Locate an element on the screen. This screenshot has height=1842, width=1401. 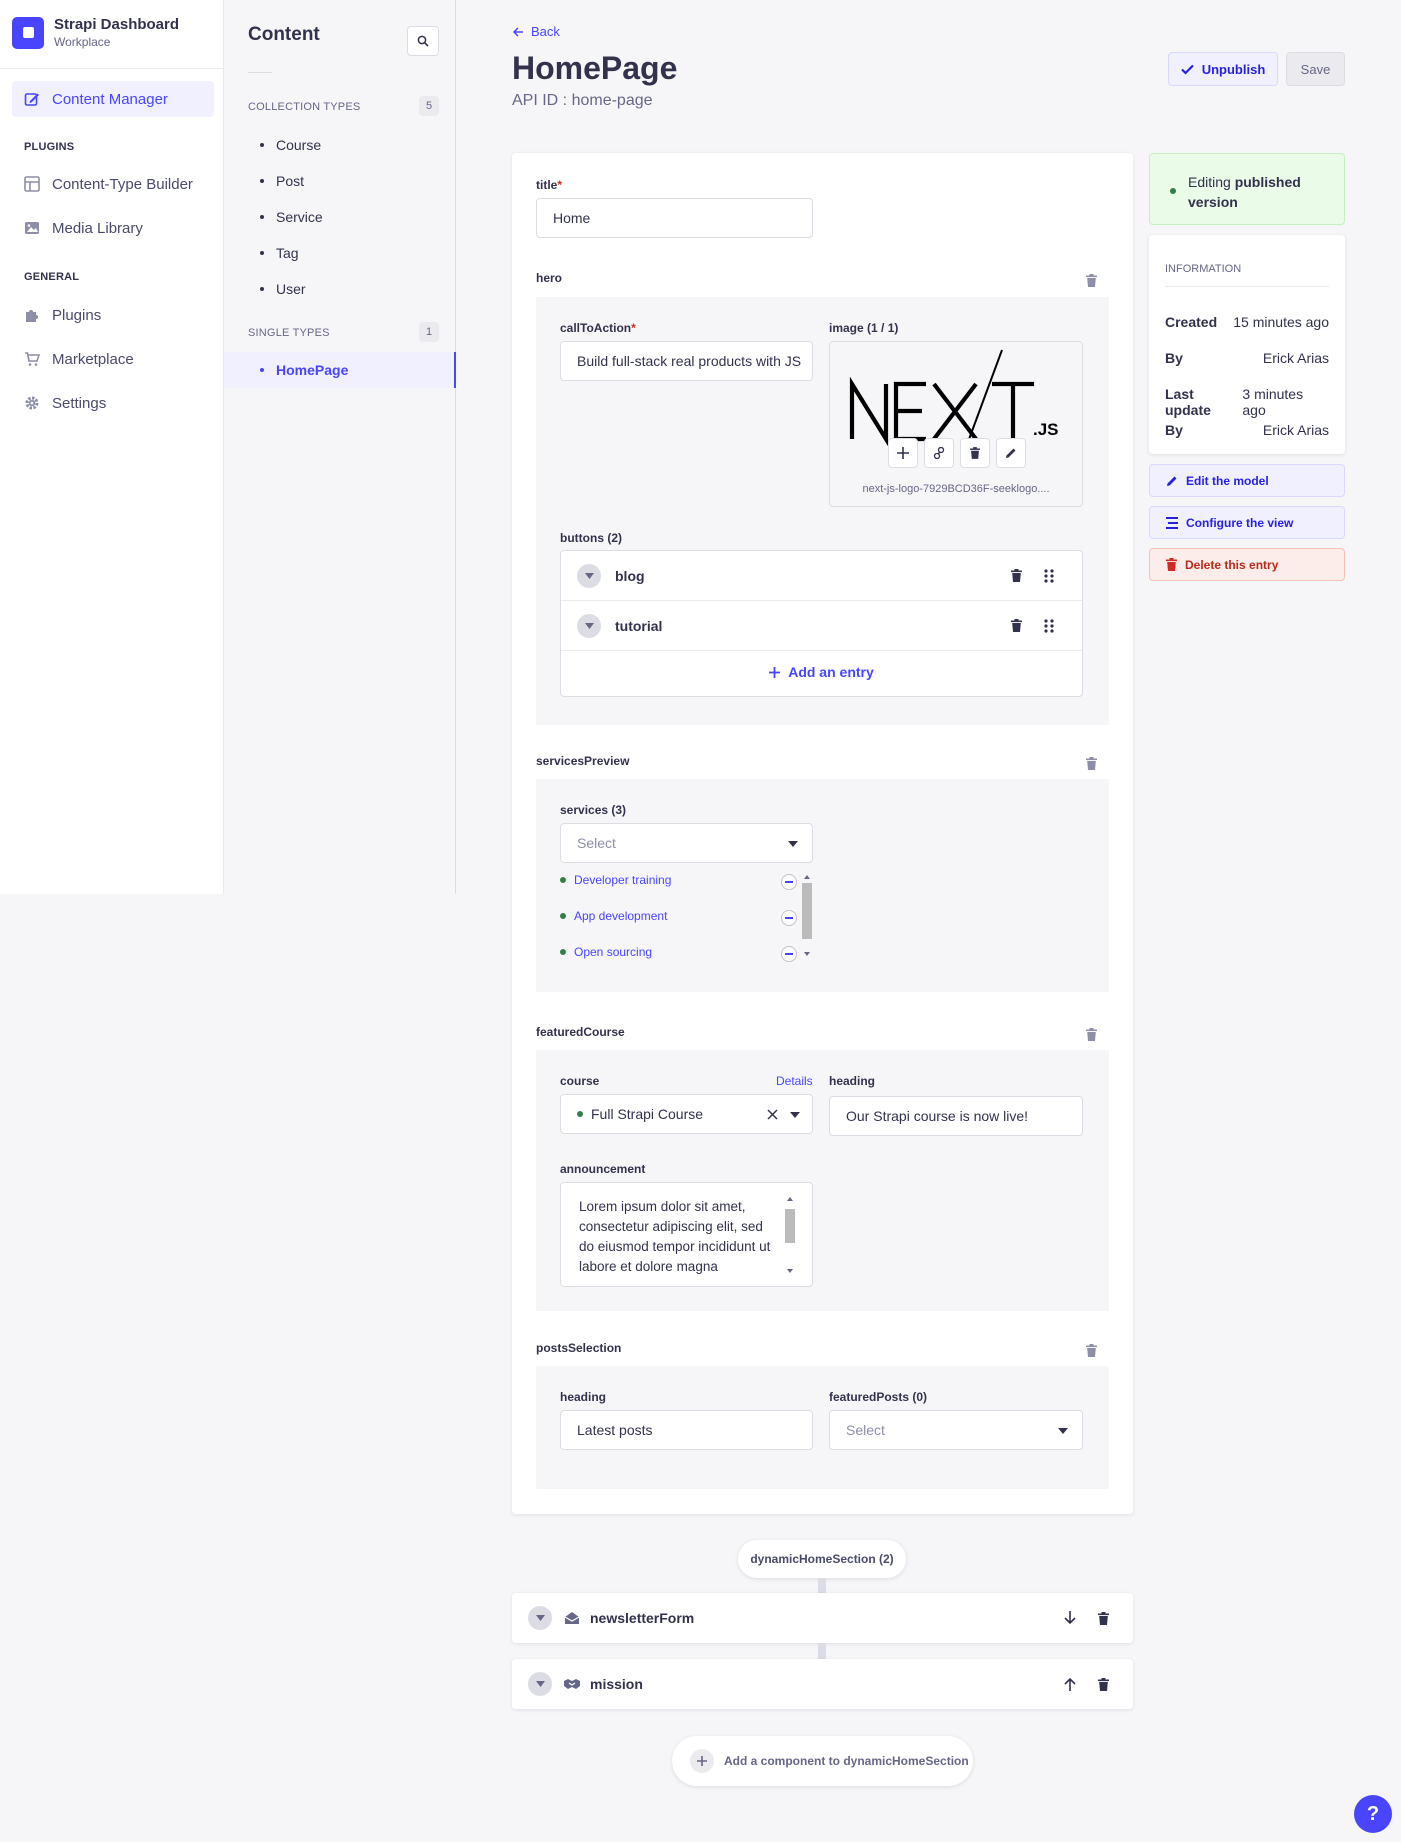
delete-entry-label: Delete this entry is located at coordinates (1232, 564).